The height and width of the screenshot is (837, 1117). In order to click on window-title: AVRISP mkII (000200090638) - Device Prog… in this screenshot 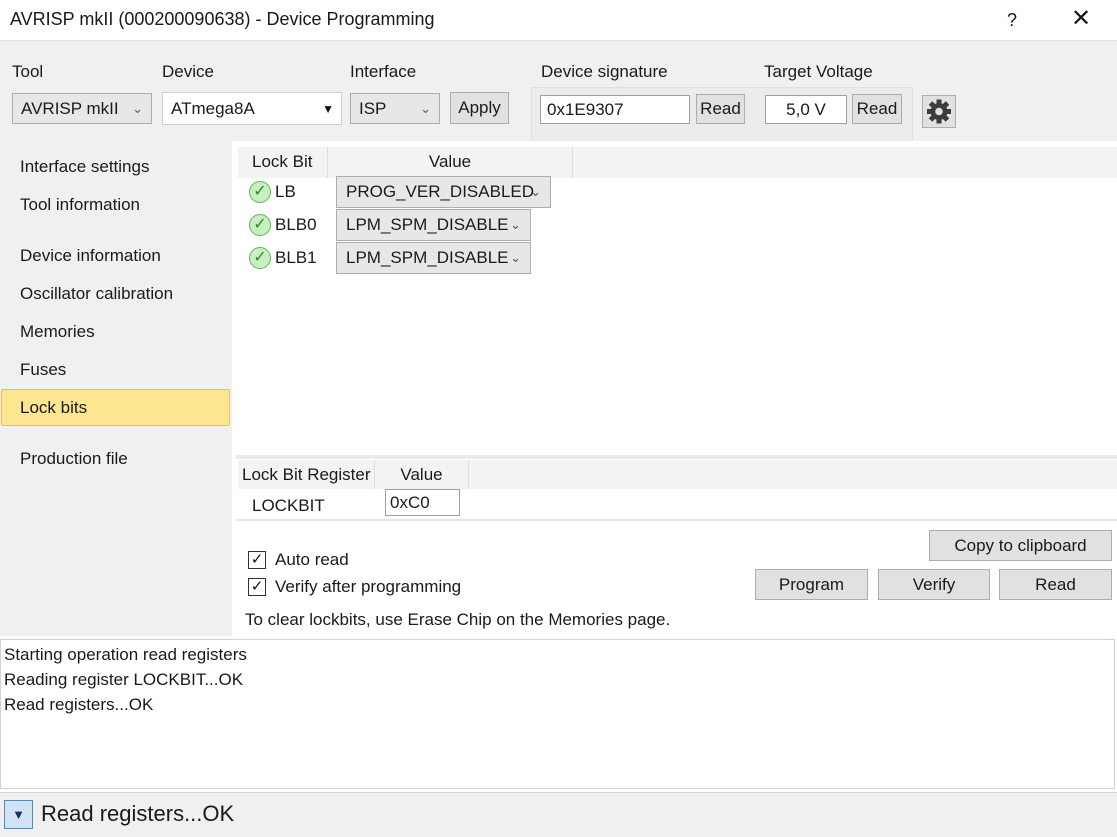, I will do `click(222, 19)`.